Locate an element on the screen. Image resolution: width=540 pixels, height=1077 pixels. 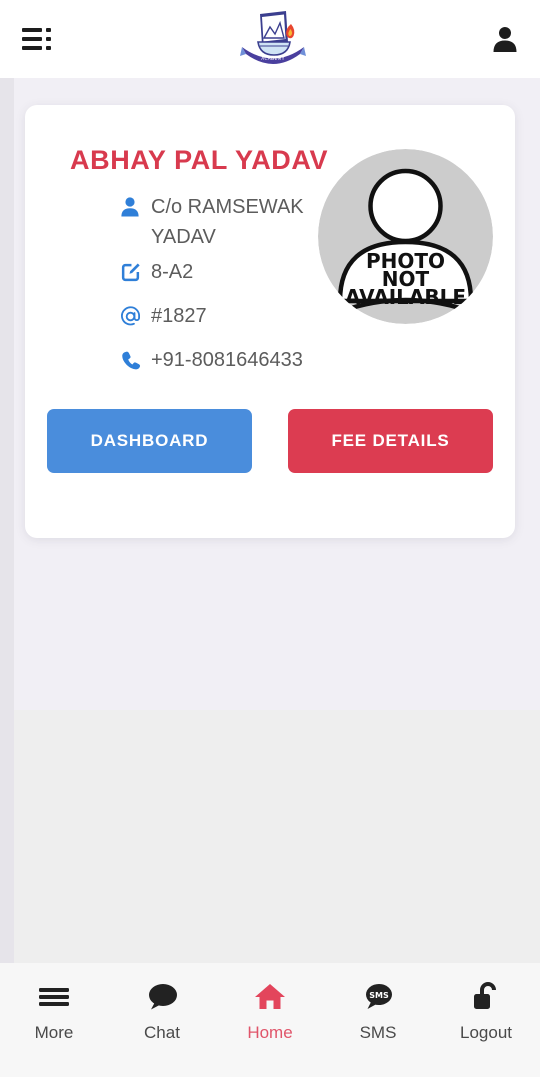
nav-label-logout: Logout is located at coordinates (486, 1032).